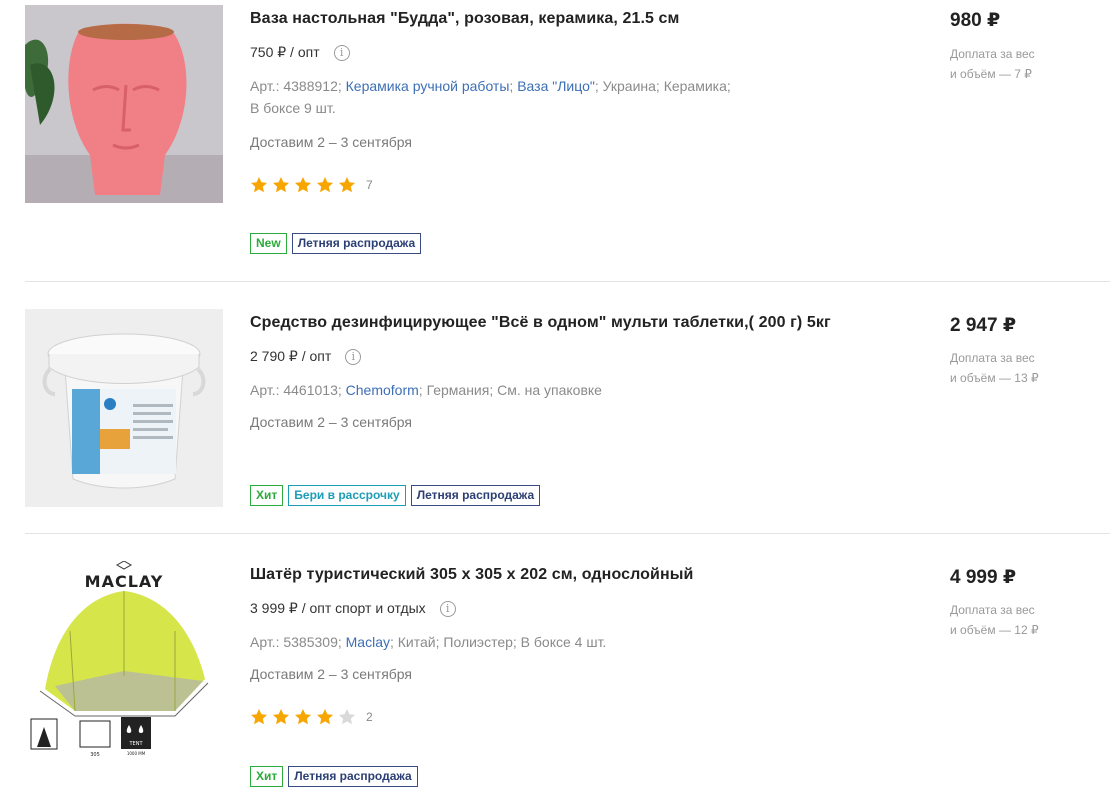 This screenshot has height=805, width=1110. I want to click on surcharge-note: Доплата за вес и объём — 7 ₽, so click(1025, 64).